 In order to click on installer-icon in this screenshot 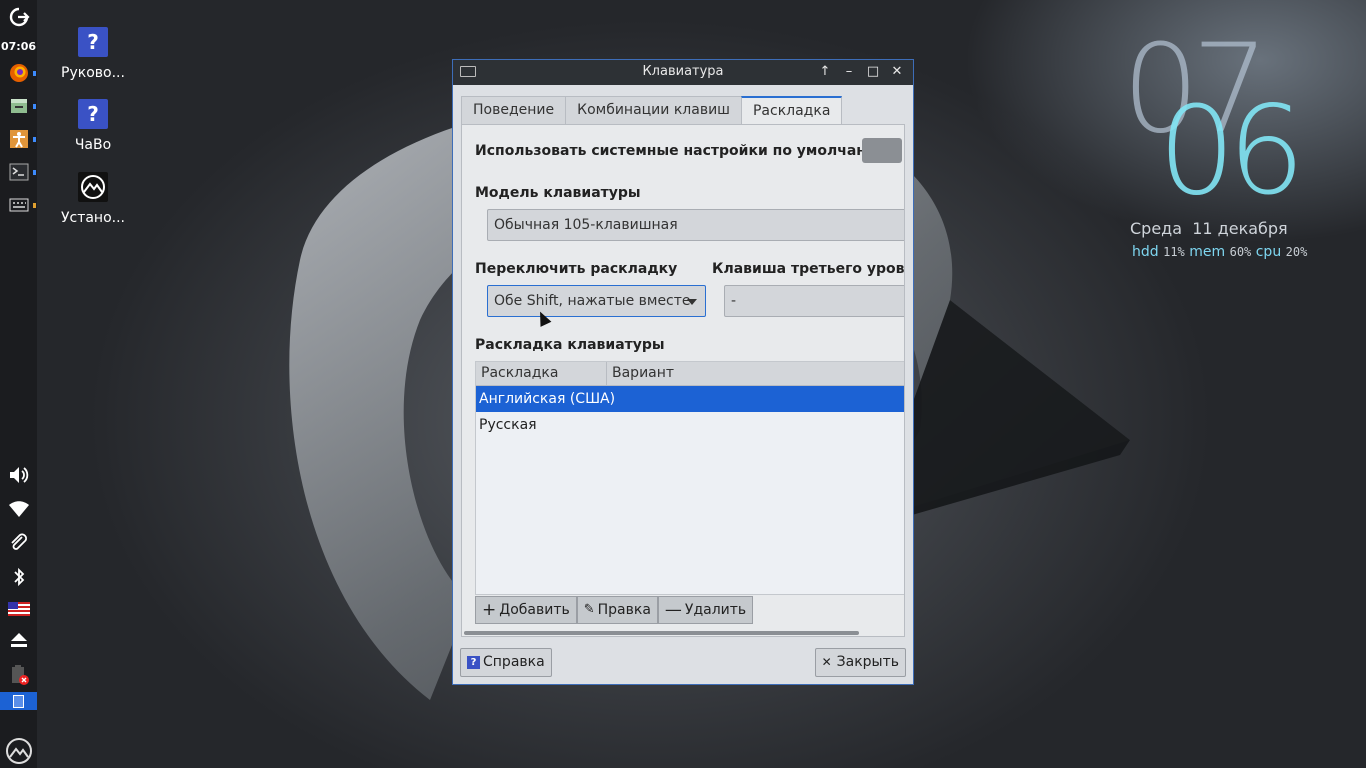, I will do `click(93, 187)`.